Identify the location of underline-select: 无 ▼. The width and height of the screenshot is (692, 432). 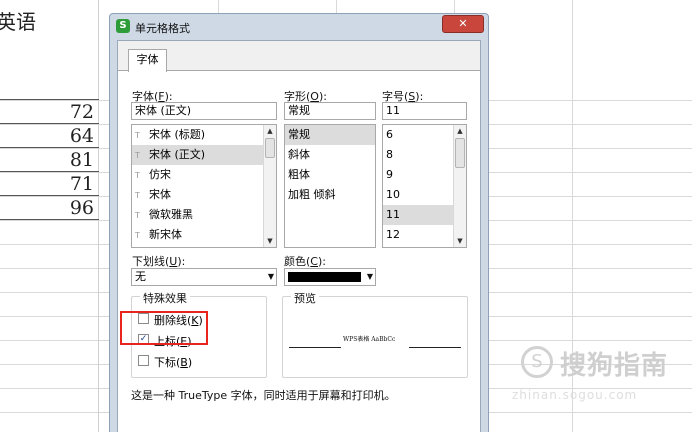
(204, 277).